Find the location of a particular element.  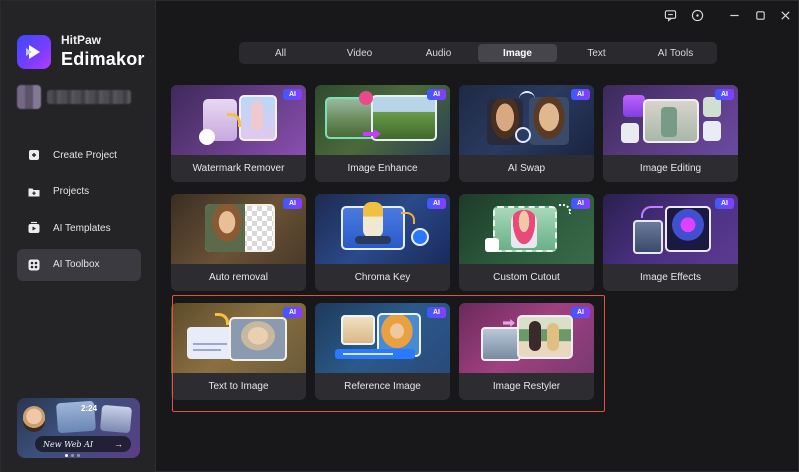

tool-card-watermark-remover: AI Watermark Remover is located at coordinates (238, 133).